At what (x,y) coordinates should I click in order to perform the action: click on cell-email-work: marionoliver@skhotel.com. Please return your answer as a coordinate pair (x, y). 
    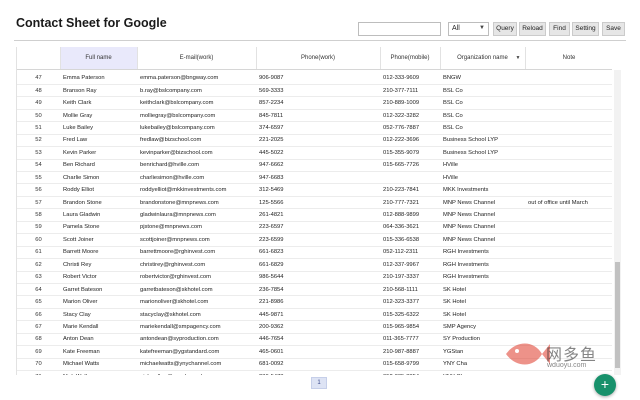
    Looking at the image, I should click on (196, 302).